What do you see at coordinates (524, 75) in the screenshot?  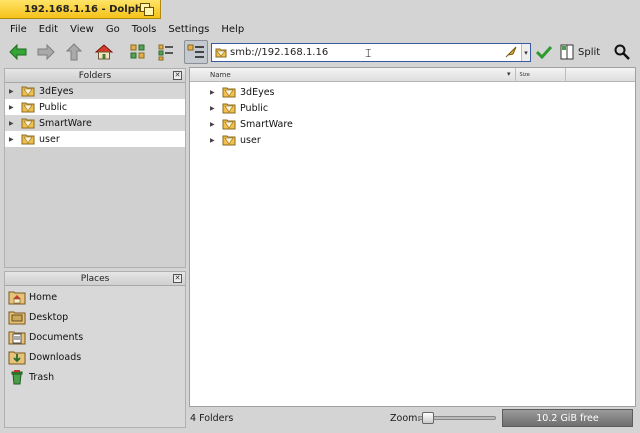 I see `column-size-label: Size` at bounding box center [524, 75].